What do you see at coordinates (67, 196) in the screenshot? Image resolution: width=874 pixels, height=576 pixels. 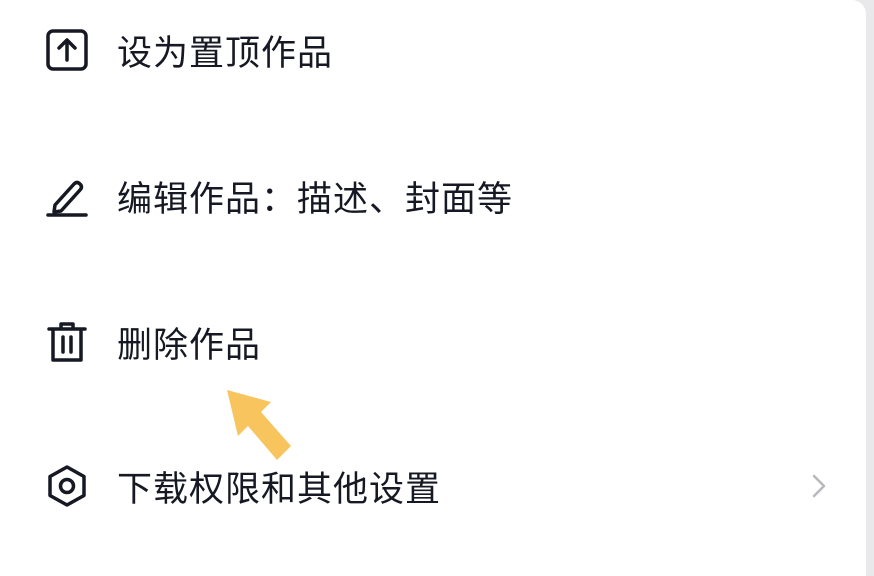 I see `edit-pen-icon` at bounding box center [67, 196].